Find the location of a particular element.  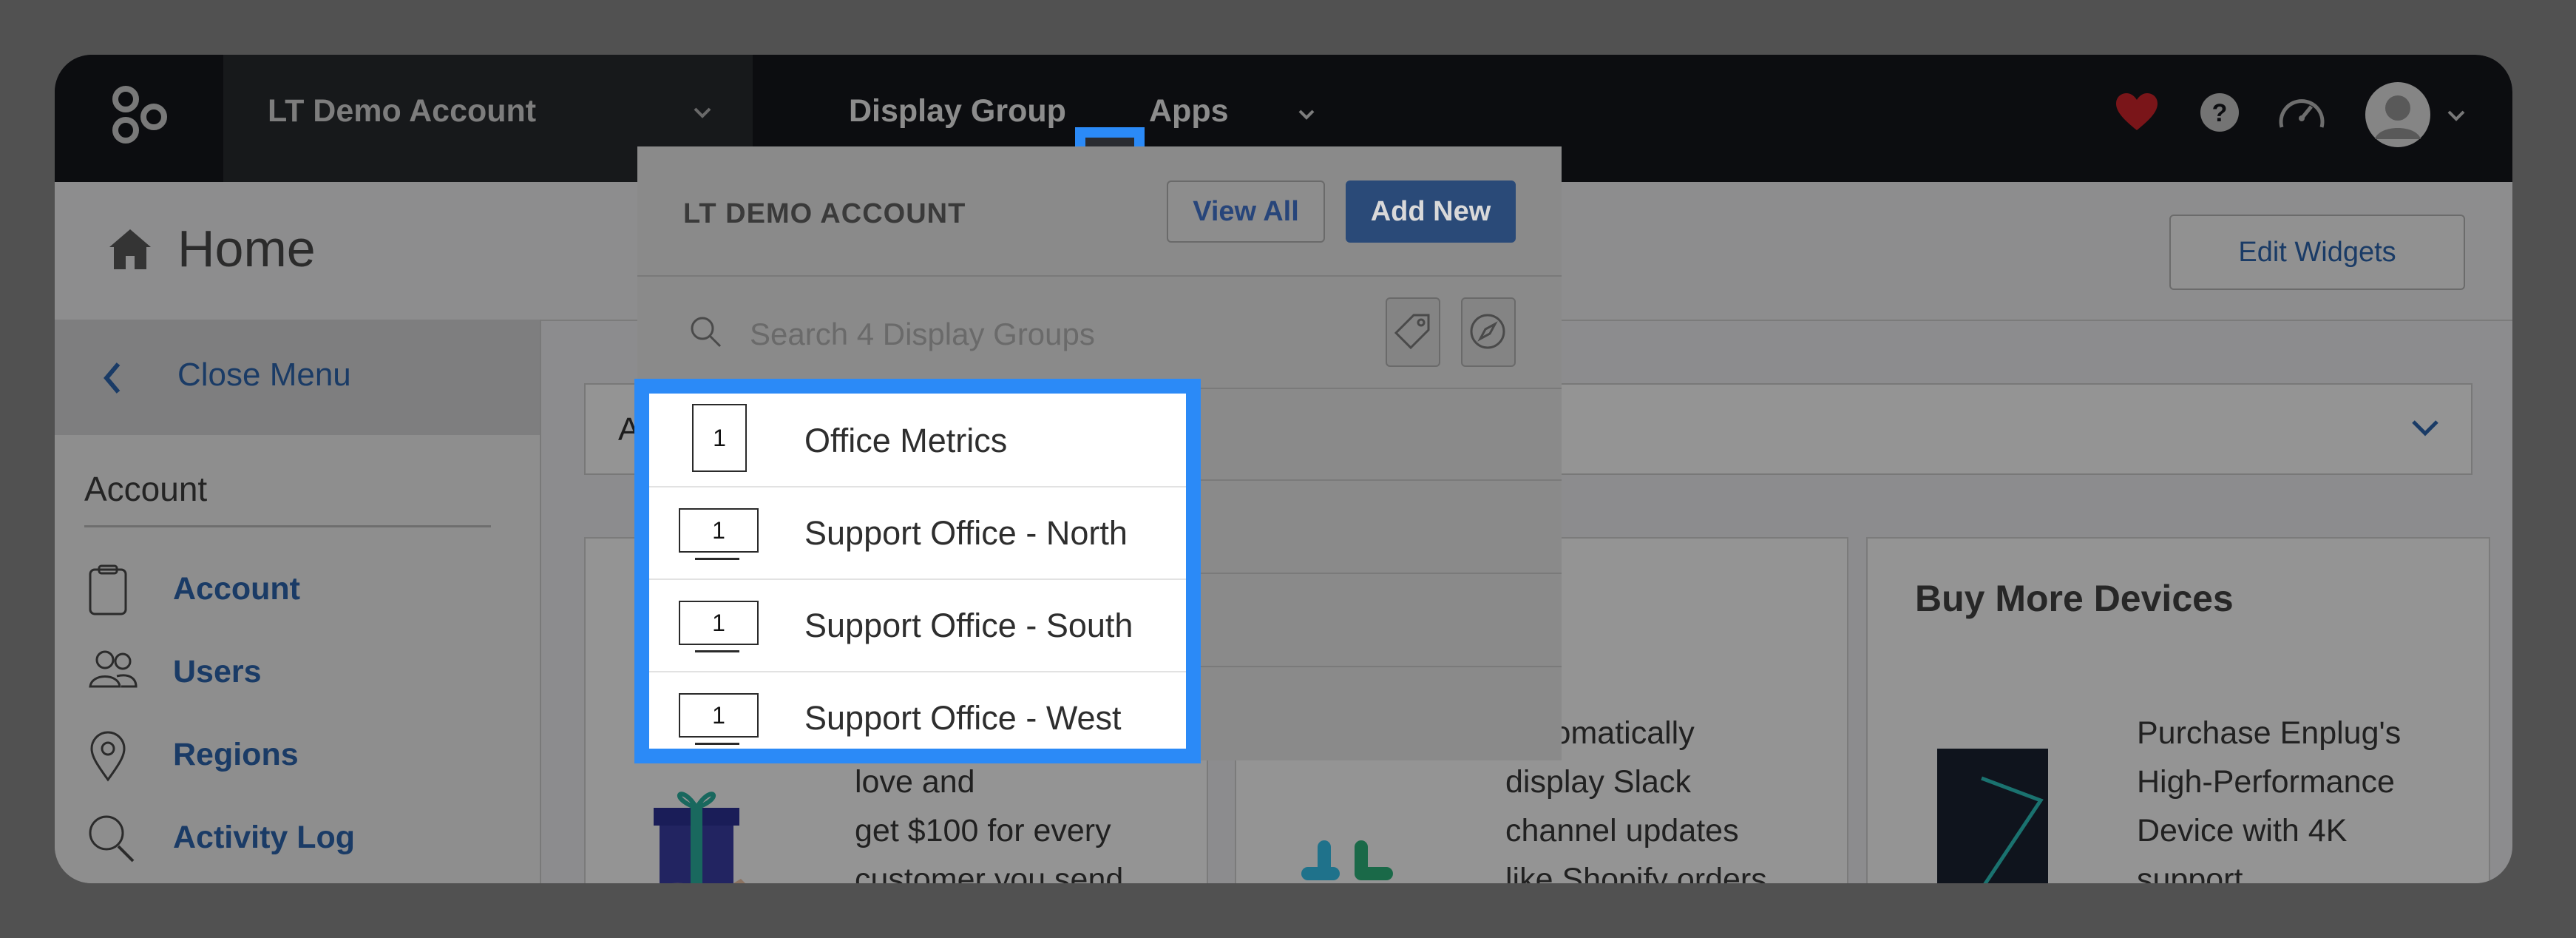

compass-filter-button is located at coordinates (1488, 332).